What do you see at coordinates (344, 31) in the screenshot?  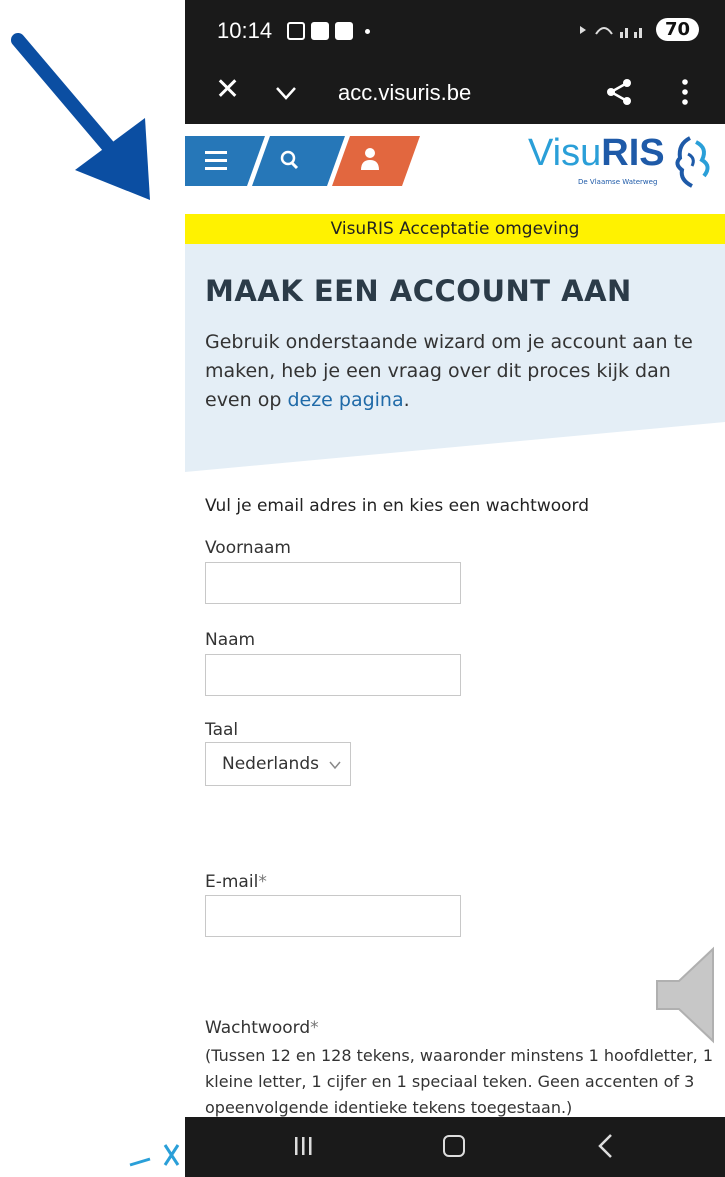 I see `calendar-icon` at bounding box center [344, 31].